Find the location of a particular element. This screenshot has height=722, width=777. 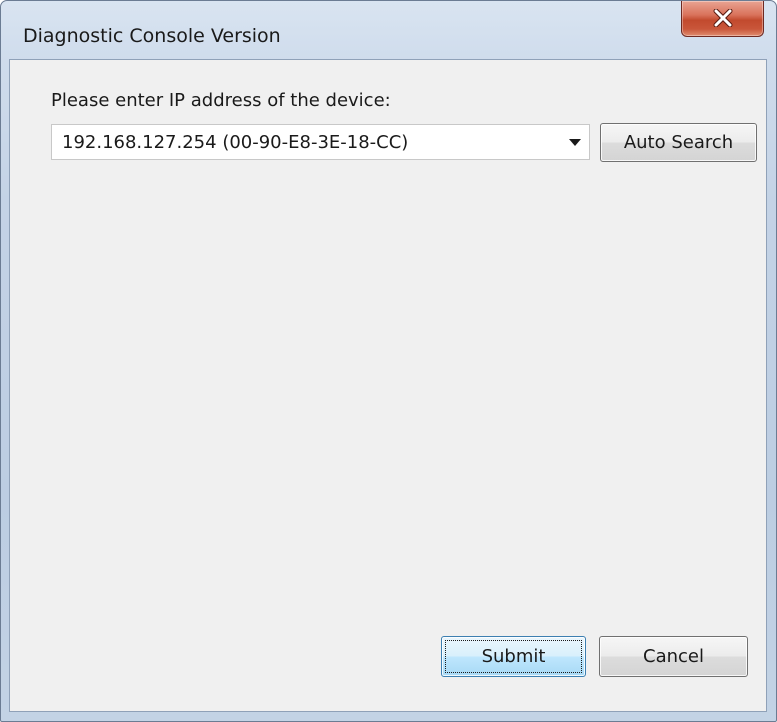

title-bar: Diagnostic Console Version is located at coordinates (388, 30).